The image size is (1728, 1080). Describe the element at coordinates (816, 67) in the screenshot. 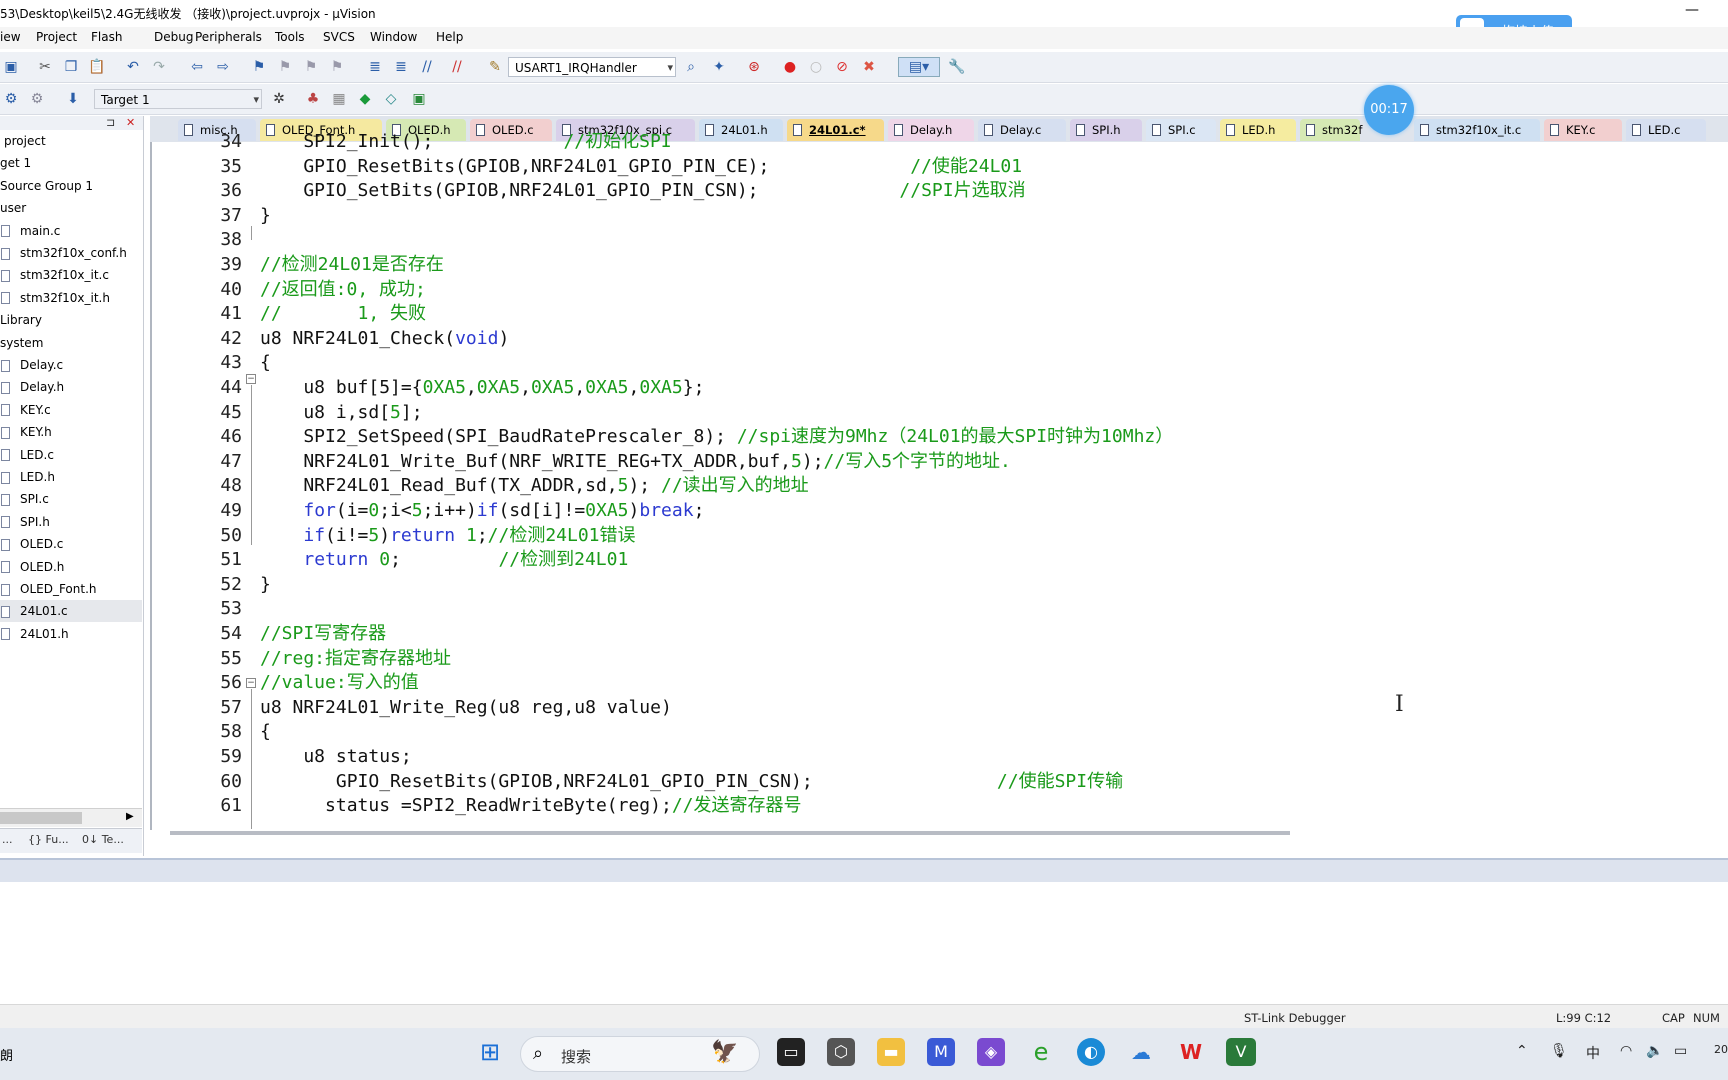

I see `breakpoint-disable-icon: ○` at that location.